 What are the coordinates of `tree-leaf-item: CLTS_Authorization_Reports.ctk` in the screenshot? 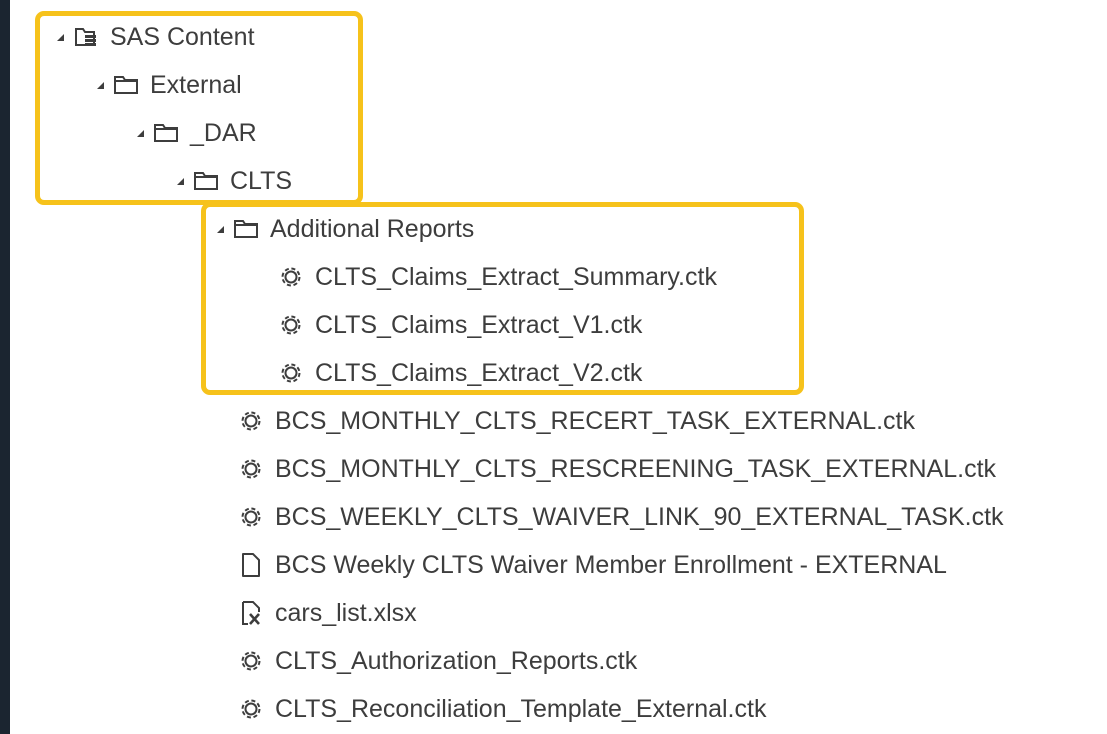 It's located at (437, 661).